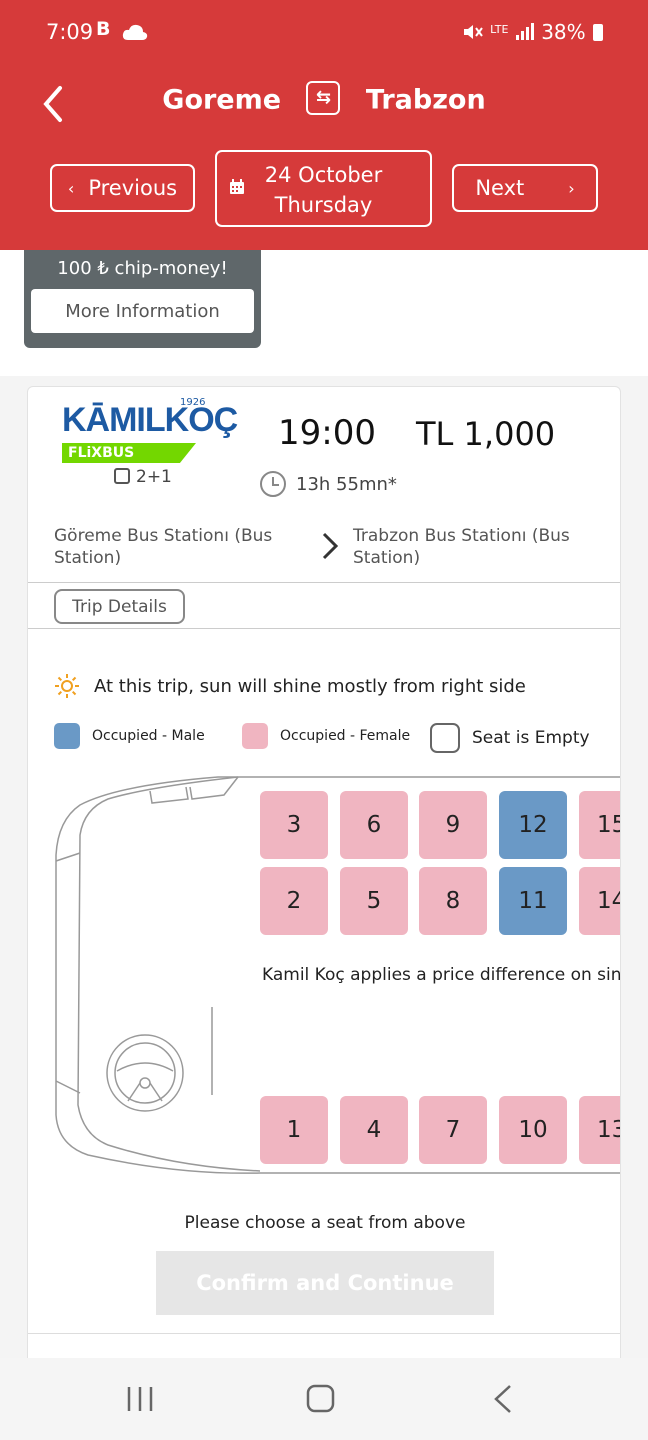  Describe the element at coordinates (524, 31) in the screenshot. I see `signal-icon` at that location.